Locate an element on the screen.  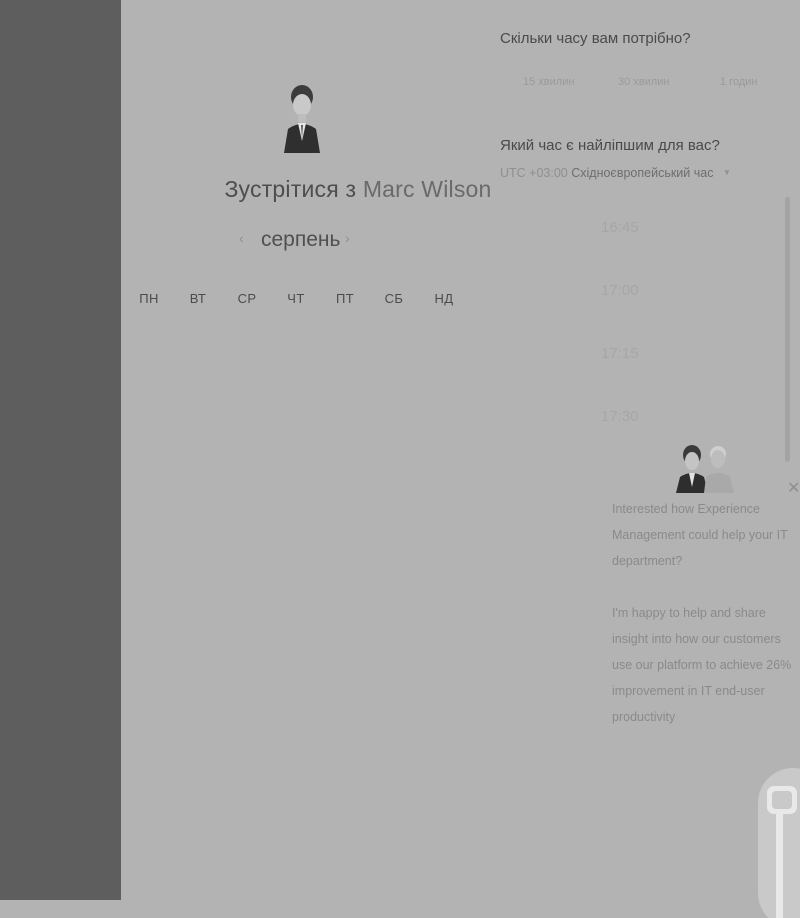
weekday-wed: СР is located at coordinates (247, 298).